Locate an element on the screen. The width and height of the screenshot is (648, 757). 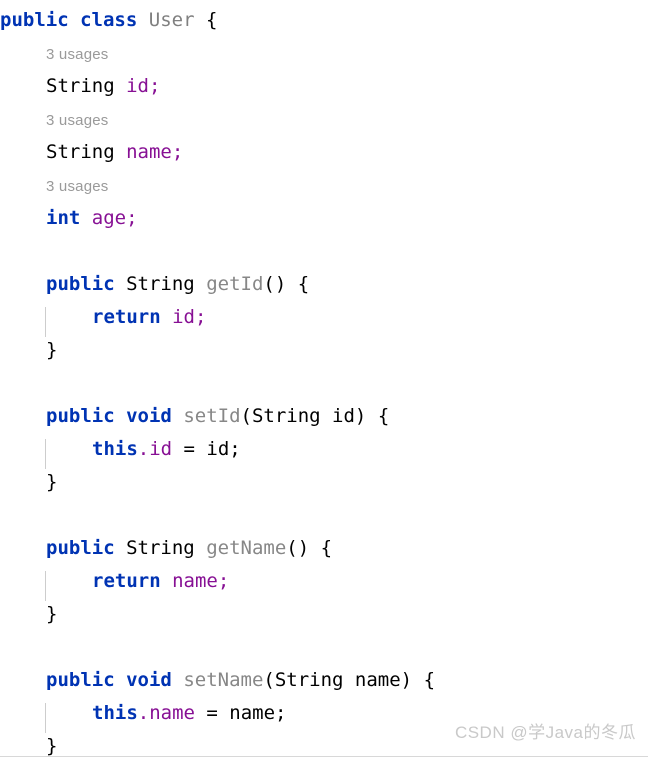
method-params-getid: () is located at coordinates (275, 284).